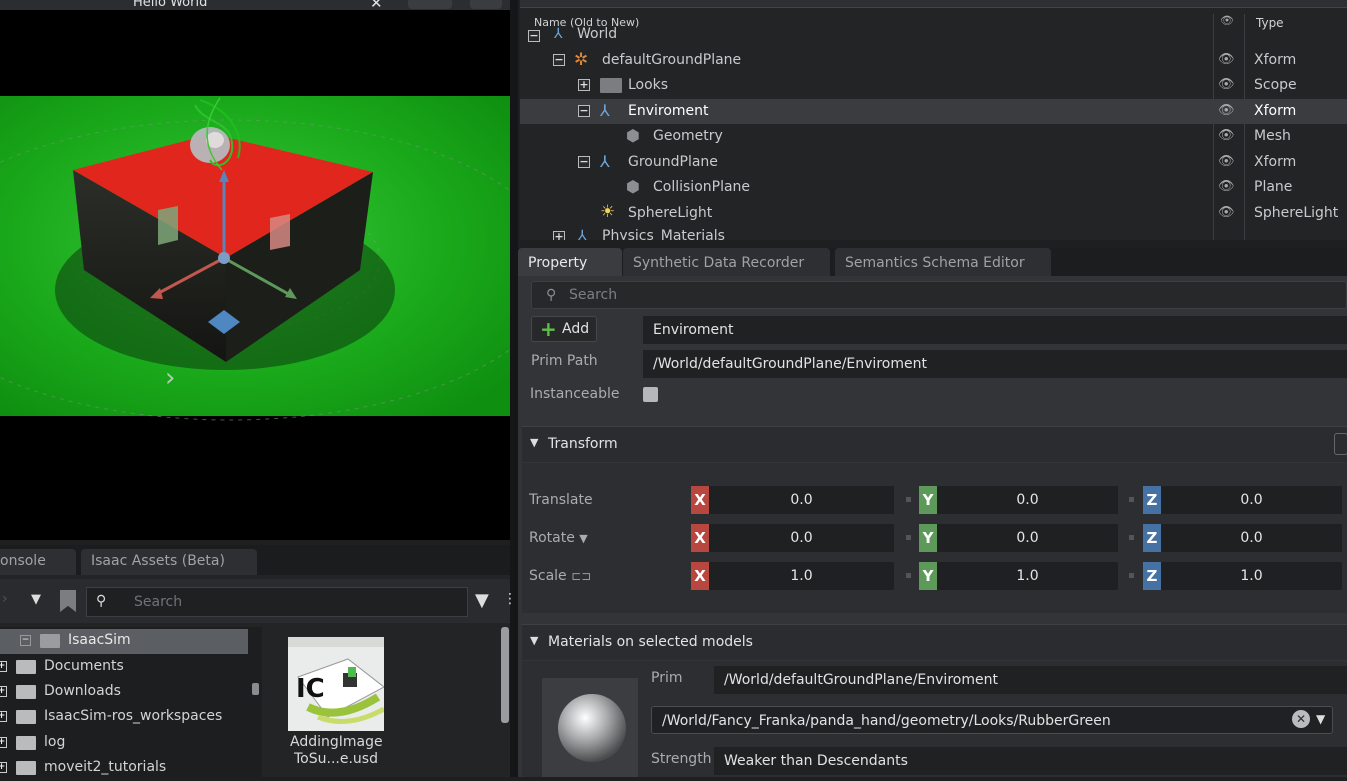  Describe the element at coordinates (560, 576) in the screenshot. I see `scale-label: Scale ⊏⊐` at that location.